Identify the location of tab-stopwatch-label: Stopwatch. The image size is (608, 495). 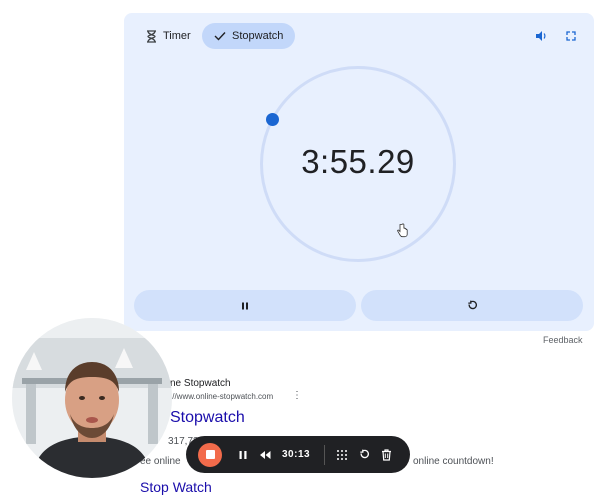
(258, 36).